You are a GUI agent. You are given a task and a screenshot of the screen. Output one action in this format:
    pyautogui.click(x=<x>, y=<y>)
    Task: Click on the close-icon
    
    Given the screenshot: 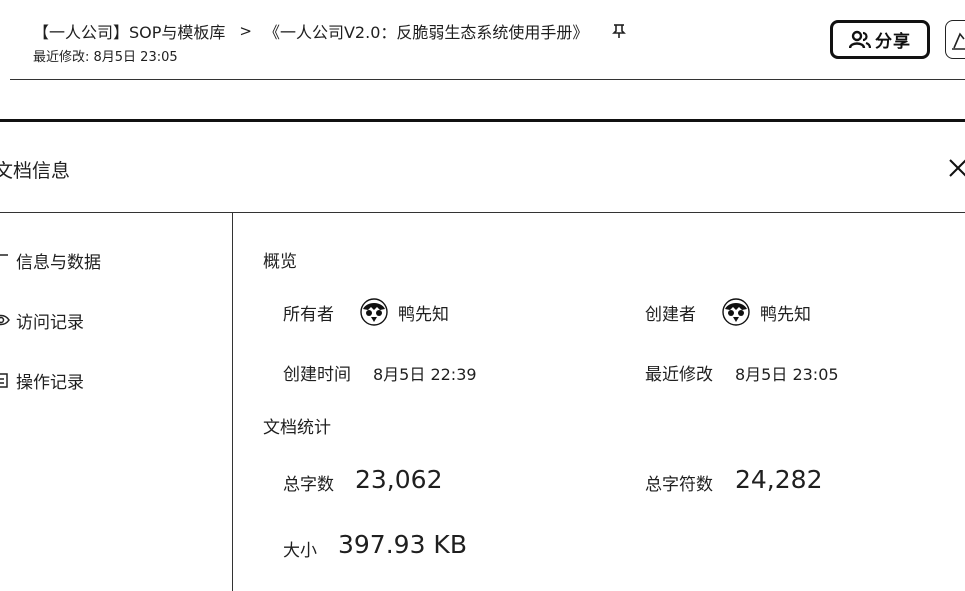 What is the action you would take?
    pyautogui.click(x=955, y=168)
    